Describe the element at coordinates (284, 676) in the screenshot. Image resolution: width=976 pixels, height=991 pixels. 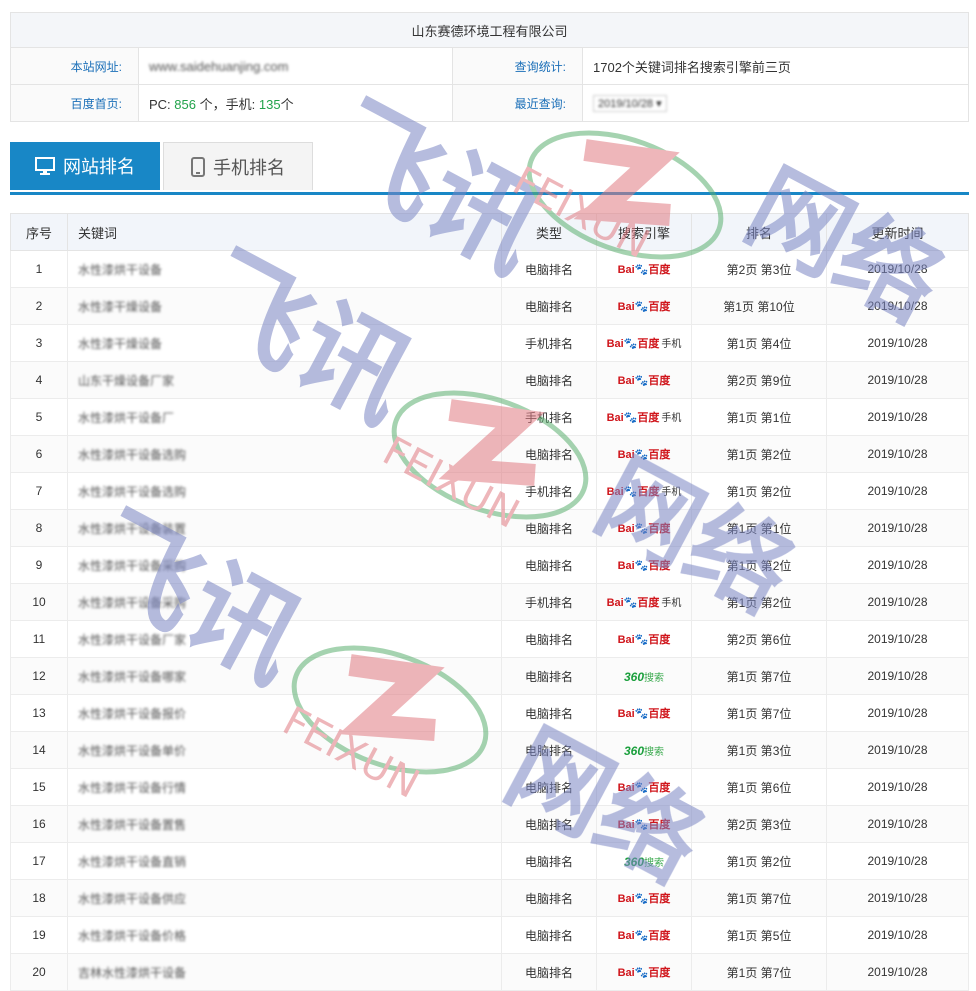
I see `row-keyword: 水性漆烘干设备哪家` at that location.